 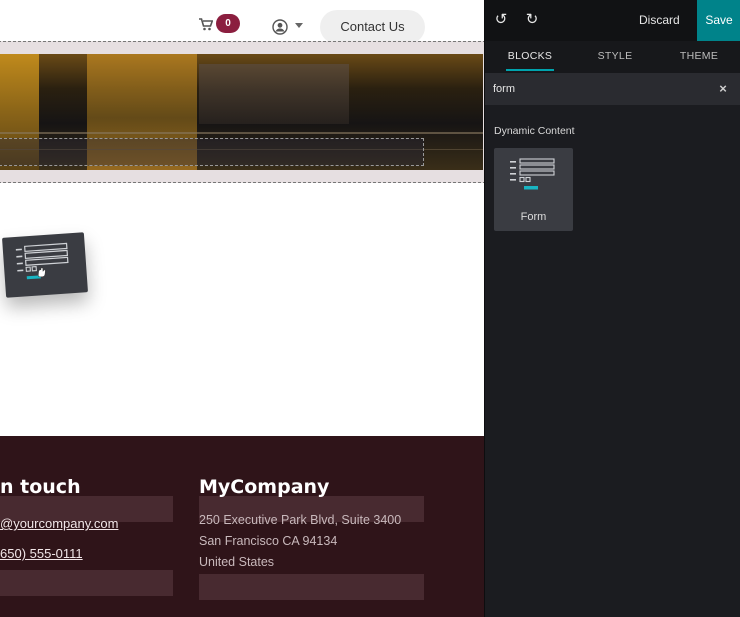 I want to click on redo-icon: ↻, so click(x=532, y=20).